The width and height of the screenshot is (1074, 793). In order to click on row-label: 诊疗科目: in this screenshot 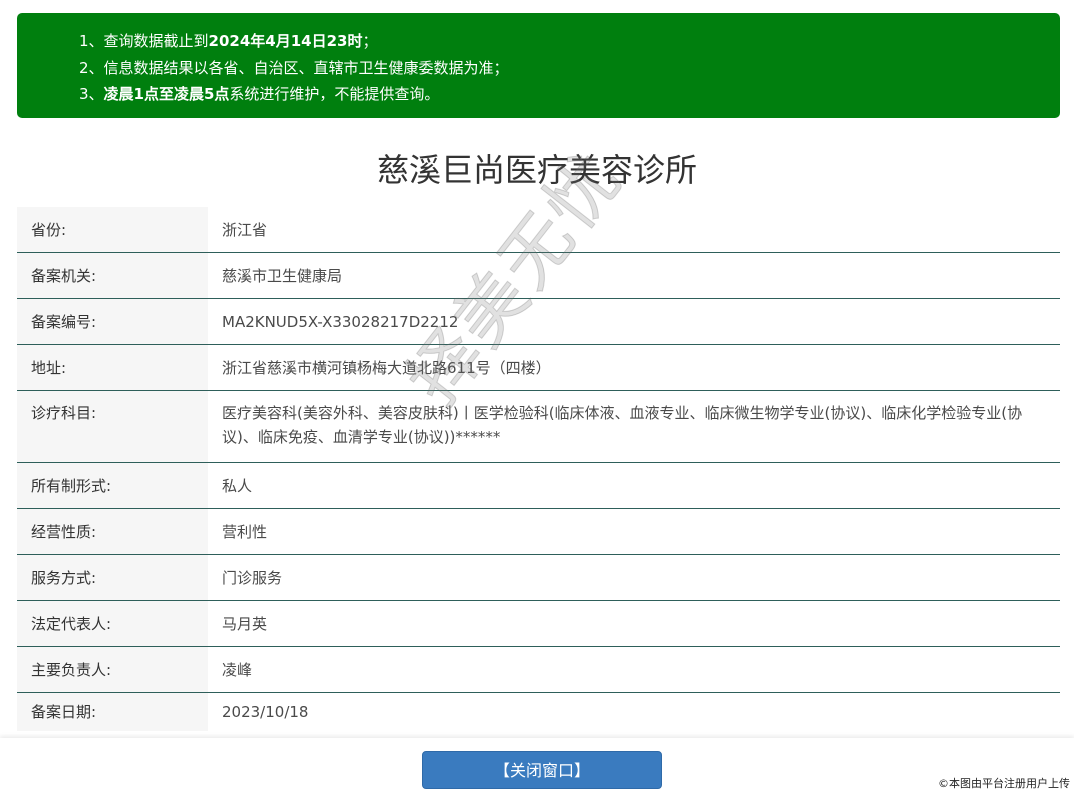, I will do `click(112, 426)`.